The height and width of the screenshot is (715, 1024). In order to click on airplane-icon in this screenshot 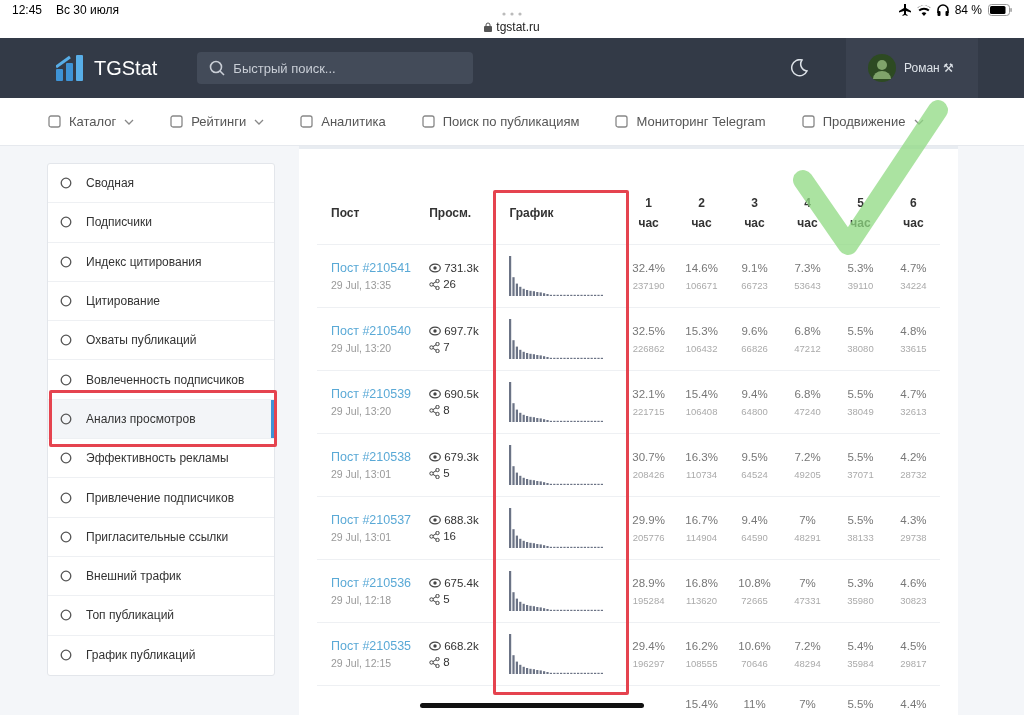, I will do `click(904, 10)`.